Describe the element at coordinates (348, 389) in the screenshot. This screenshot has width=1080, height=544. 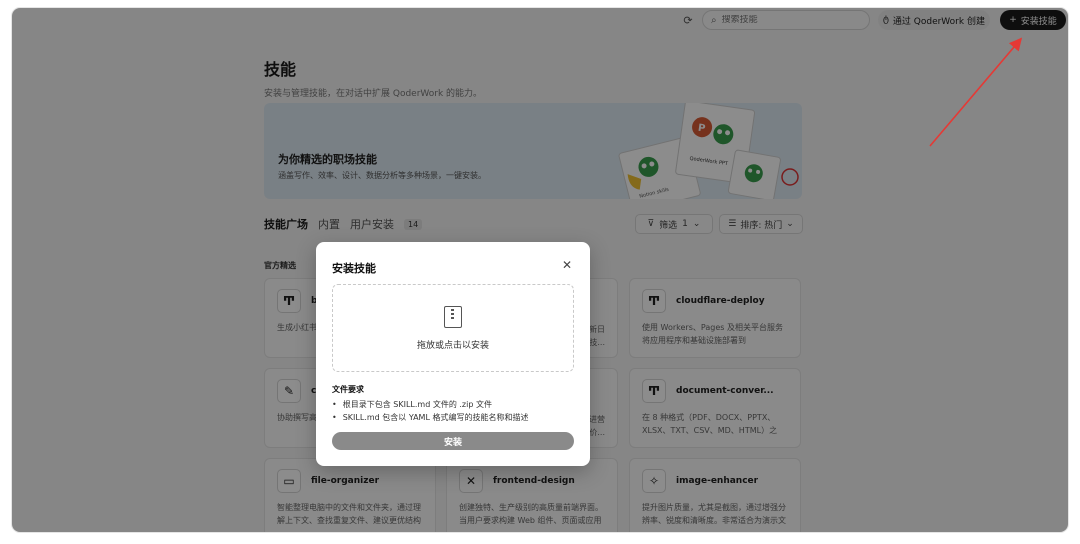
I see `requirements-title: 文件要求` at that location.